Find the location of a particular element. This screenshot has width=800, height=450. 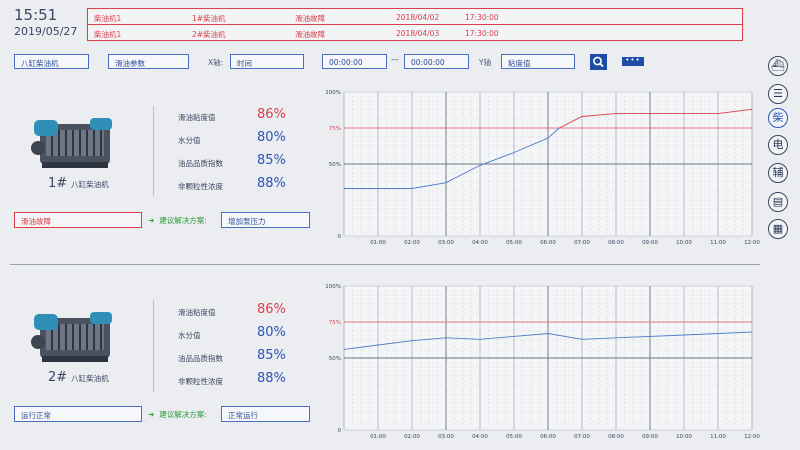

engine-number: 2# is located at coordinates (58, 377).